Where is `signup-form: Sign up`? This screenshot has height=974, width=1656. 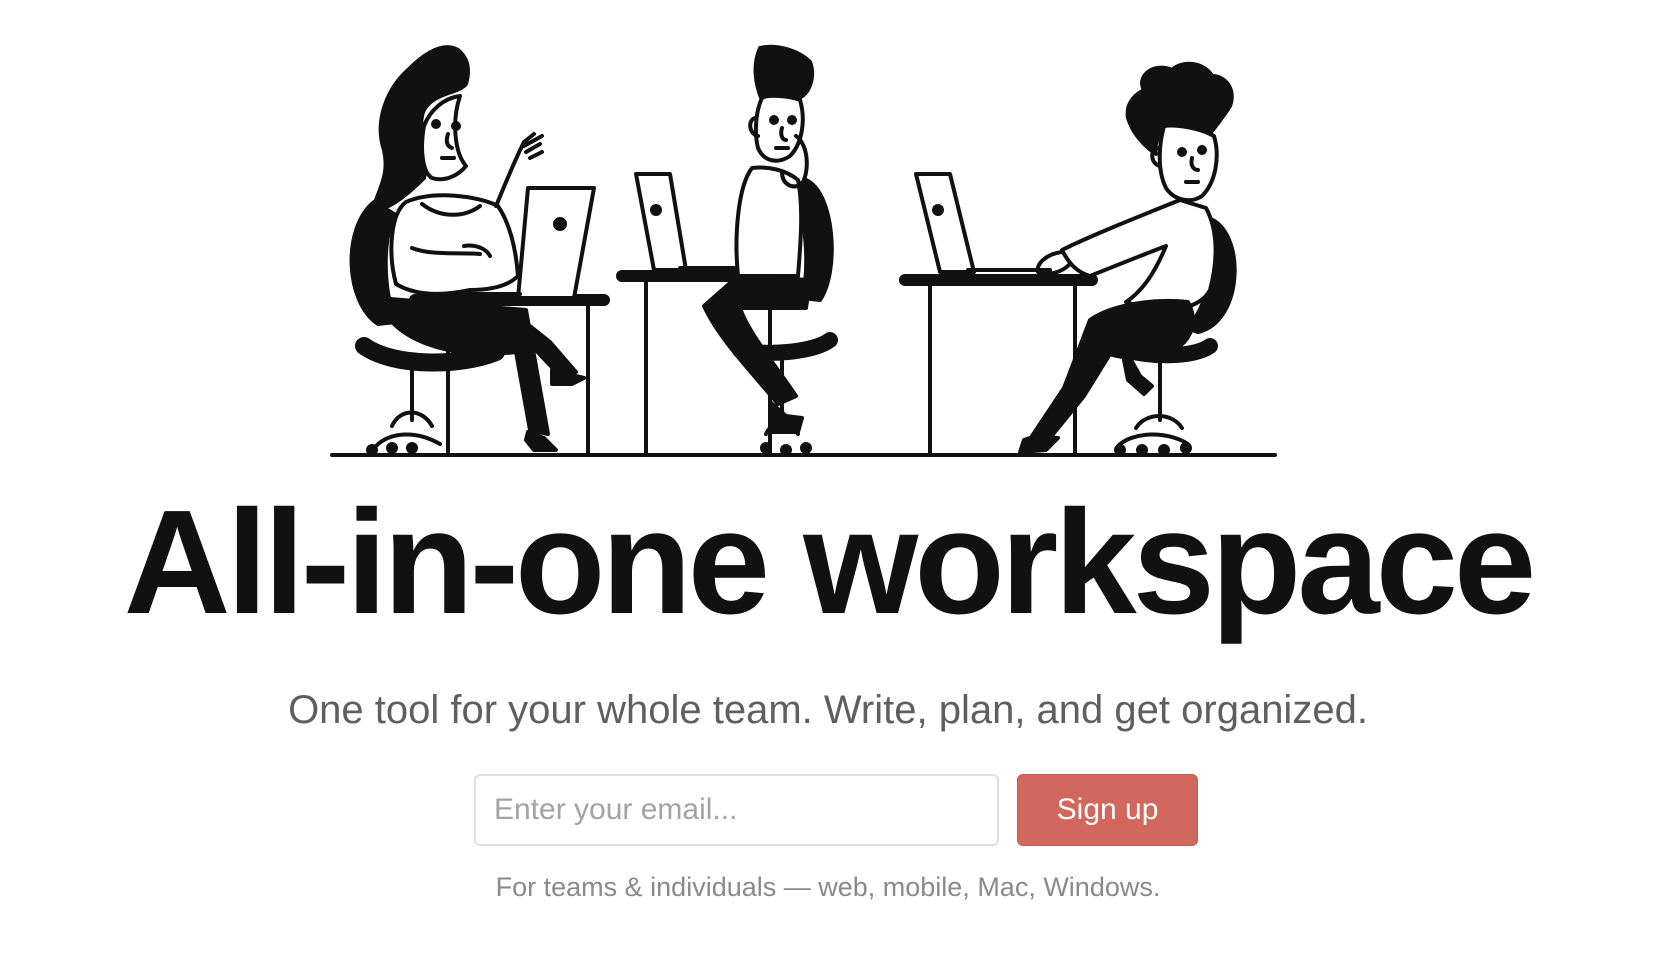
signup-form: Sign up is located at coordinates (836, 810).